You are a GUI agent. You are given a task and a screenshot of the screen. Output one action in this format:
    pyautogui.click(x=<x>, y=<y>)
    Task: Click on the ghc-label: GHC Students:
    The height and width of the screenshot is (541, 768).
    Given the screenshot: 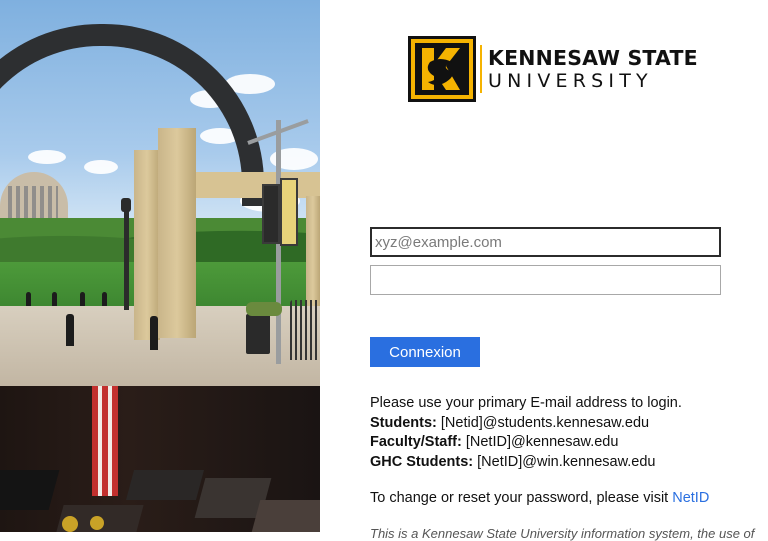 What is the action you would take?
    pyautogui.click(x=422, y=461)
    